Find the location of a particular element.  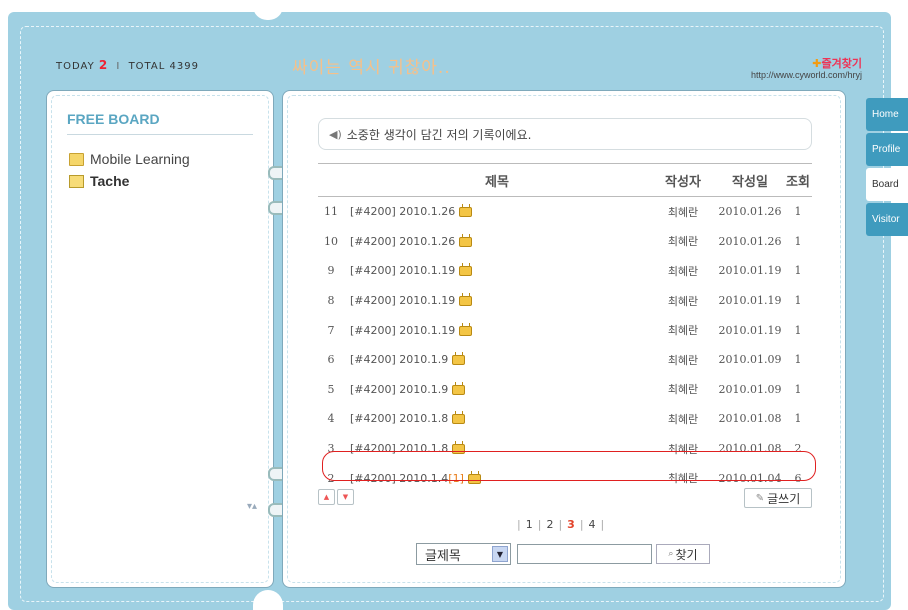

intro-text: 소중한 생각이 담긴 저의 기록이에요. is located at coordinates (439, 134).